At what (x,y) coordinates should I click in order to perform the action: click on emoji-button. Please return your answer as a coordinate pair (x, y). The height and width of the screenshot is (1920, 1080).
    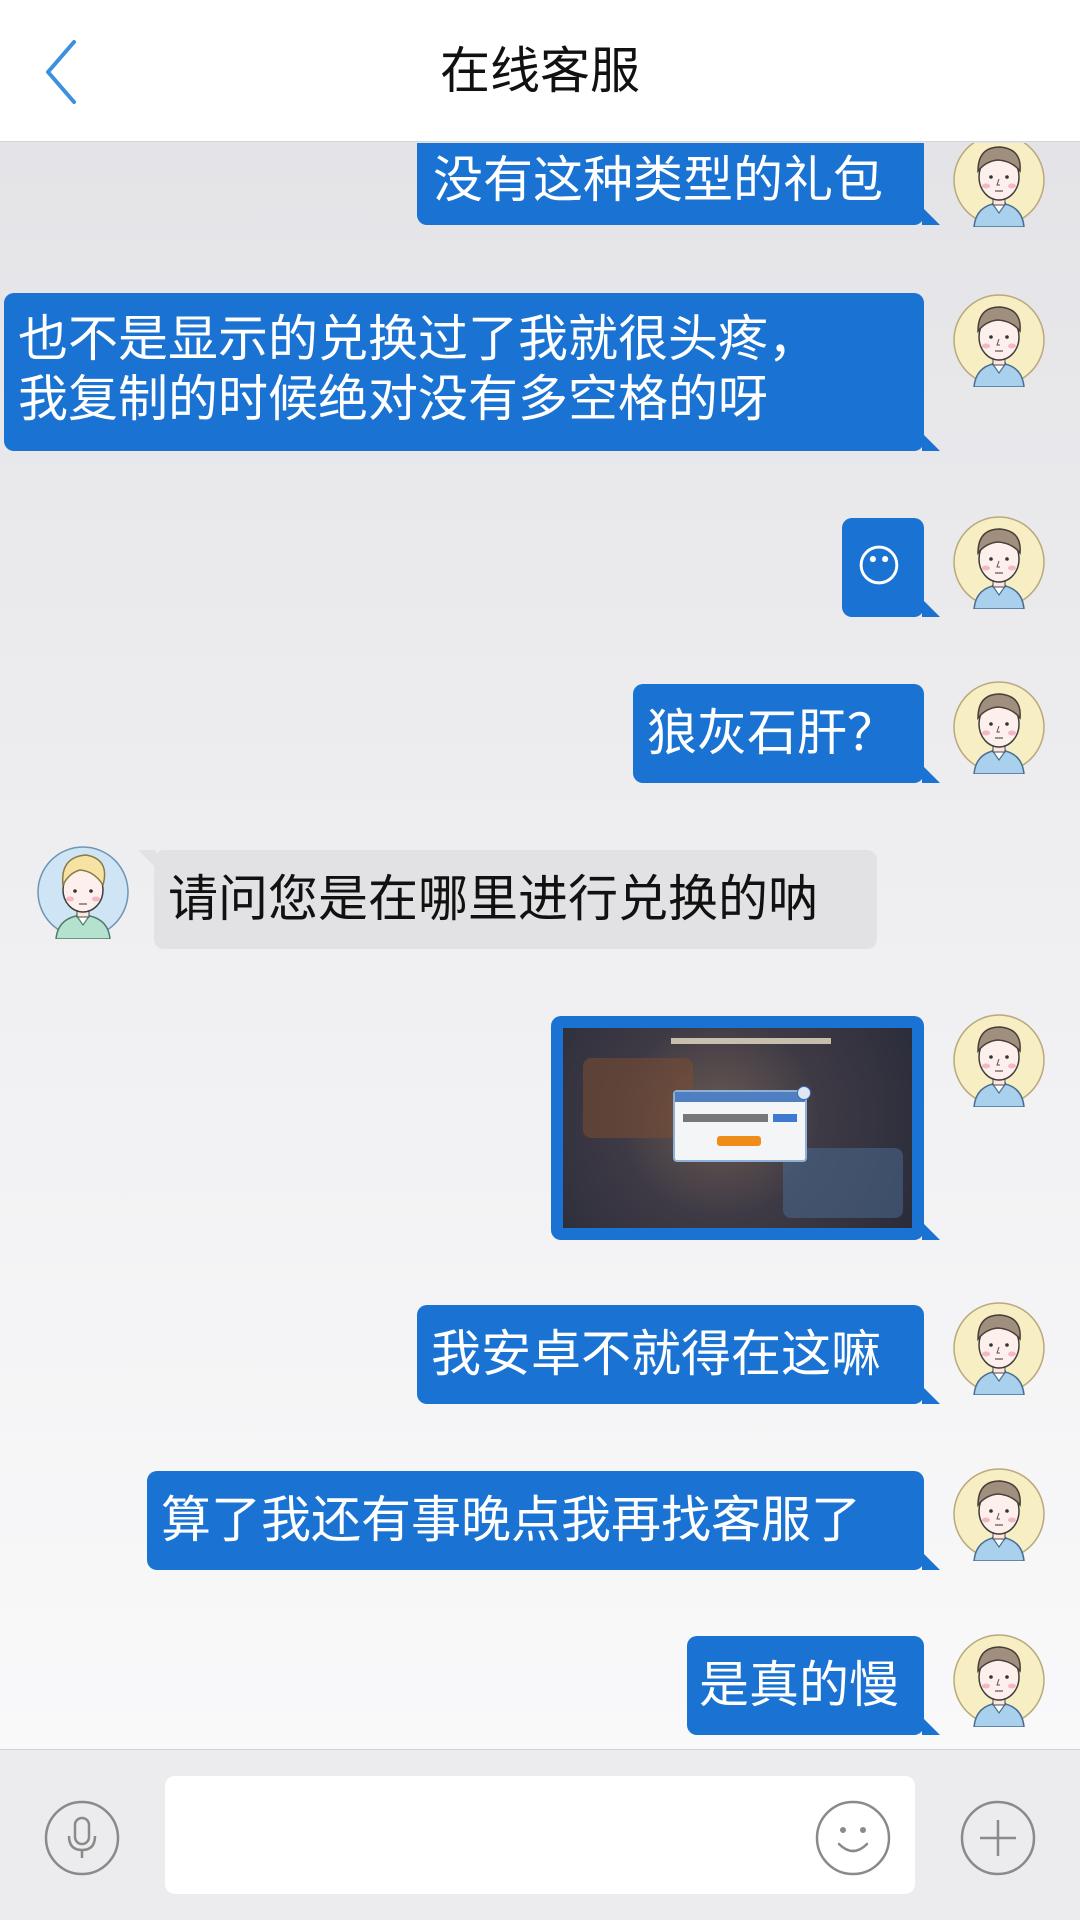
    Looking at the image, I should click on (853, 1840).